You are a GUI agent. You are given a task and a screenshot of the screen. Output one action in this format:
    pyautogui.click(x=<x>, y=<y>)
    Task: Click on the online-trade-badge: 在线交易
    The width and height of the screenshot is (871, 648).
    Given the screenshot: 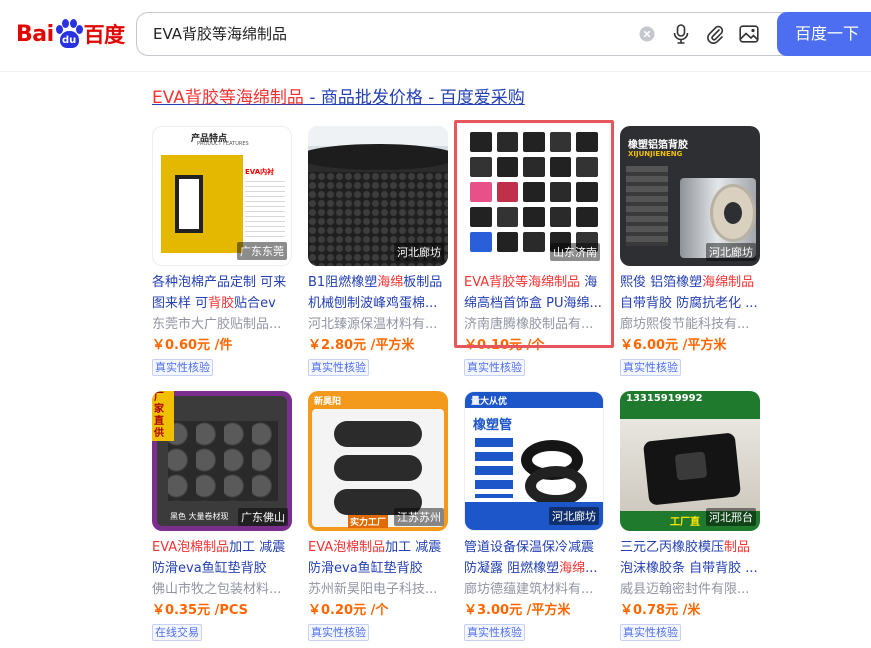 What is the action you would take?
    pyautogui.click(x=177, y=632)
    